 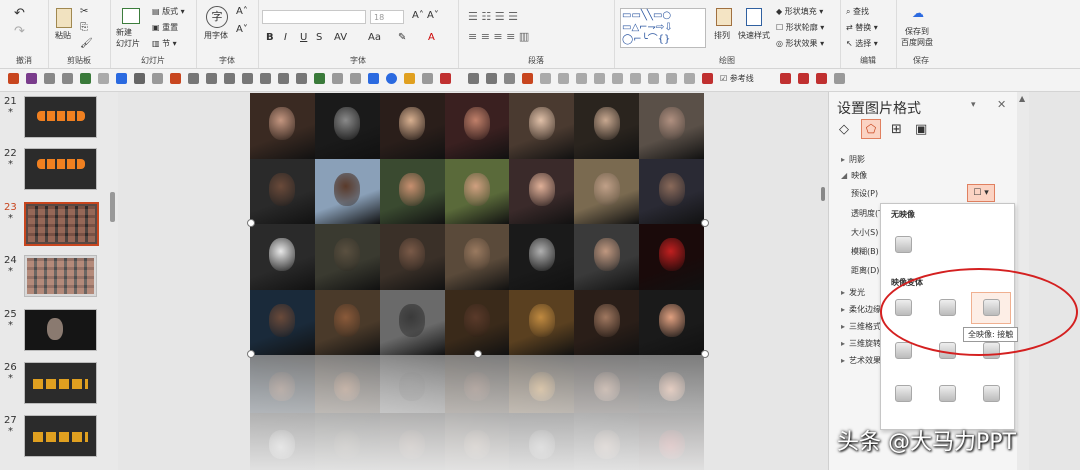 What do you see at coordinates (402, 37) in the screenshot?
I see `highlight-icon: ✎` at bounding box center [402, 37].